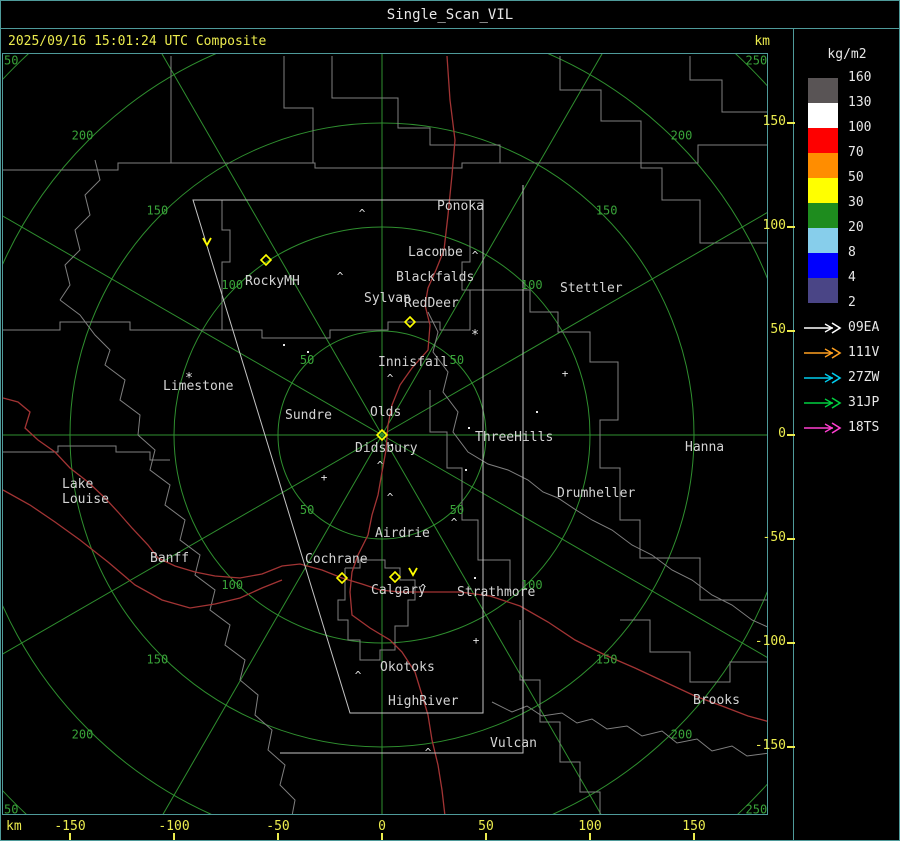 The width and height of the screenshot is (900, 841). Describe the element at coordinates (398, 590) in the screenshot. I see `city-label: Calgary` at that location.